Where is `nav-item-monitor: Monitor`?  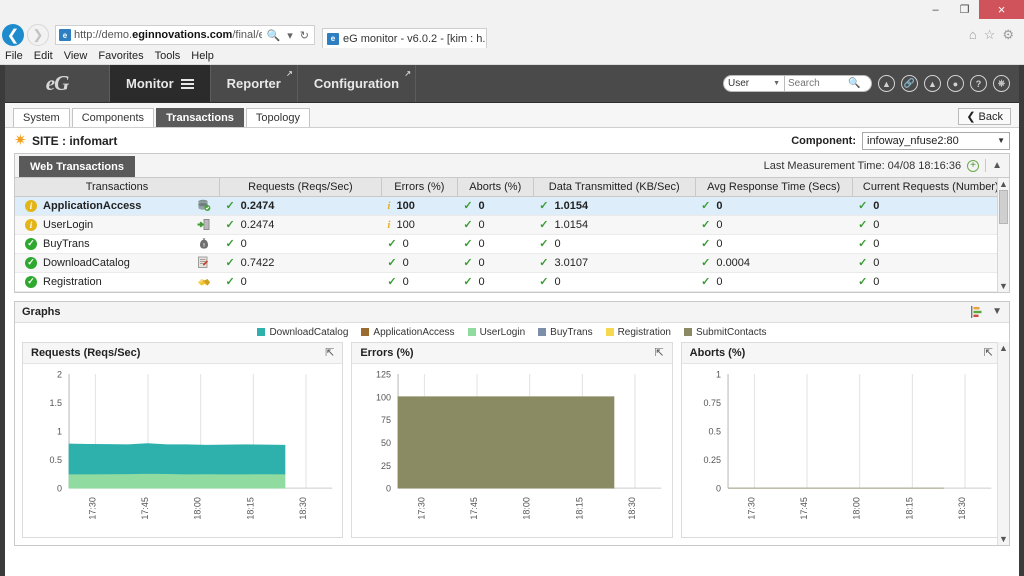 nav-item-monitor: Monitor is located at coordinates (160, 83).